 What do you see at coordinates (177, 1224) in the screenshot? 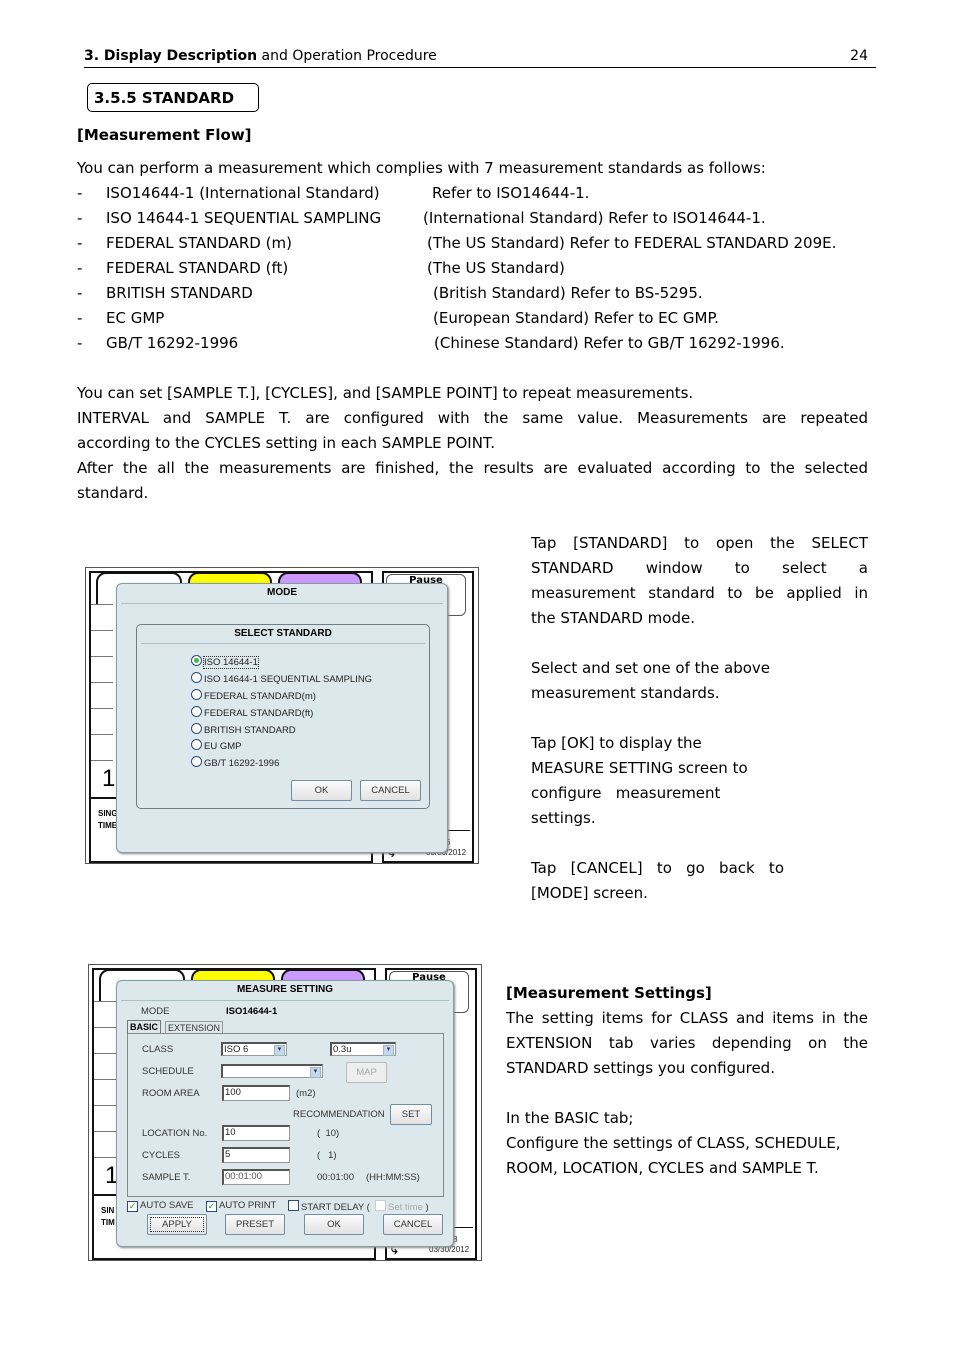
I see `apply-button: APPLY` at bounding box center [177, 1224].